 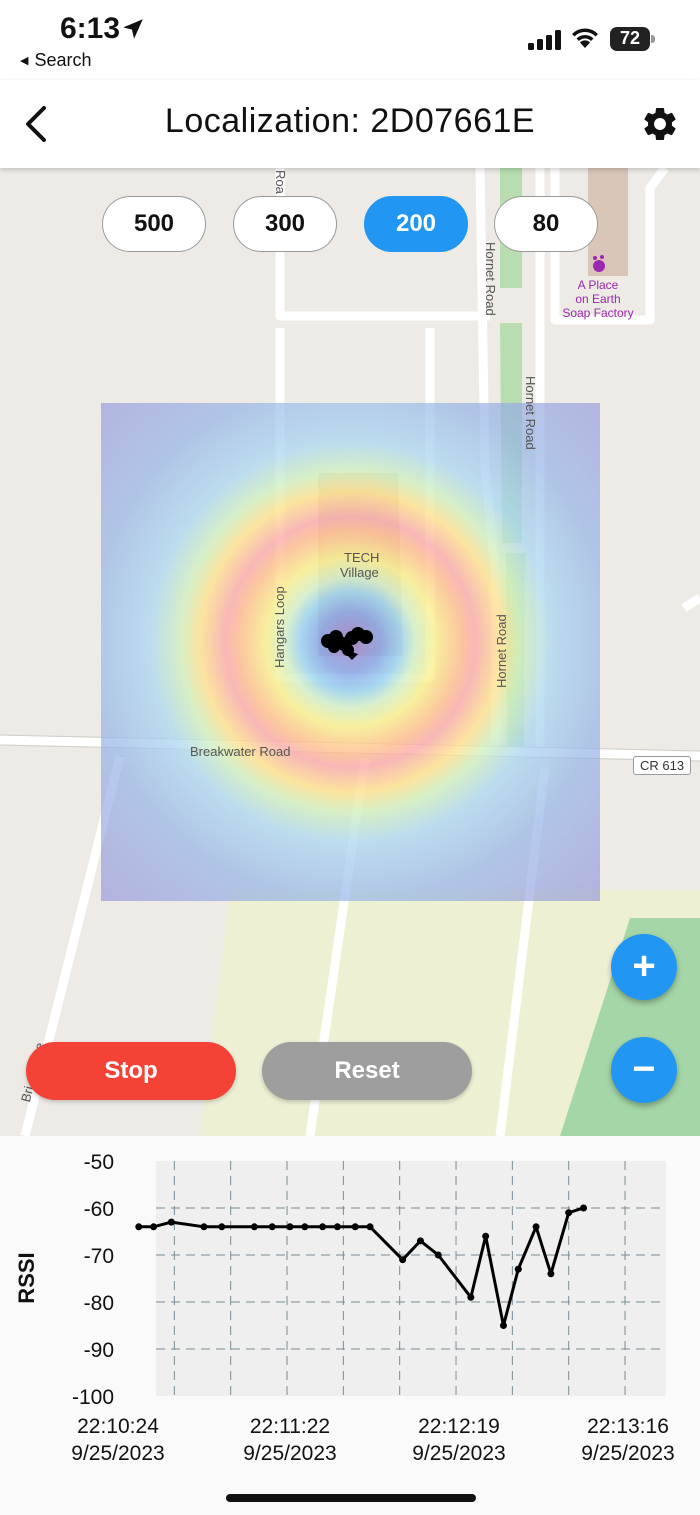 What do you see at coordinates (660, 124) in the screenshot?
I see `gear-icon` at bounding box center [660, 124].